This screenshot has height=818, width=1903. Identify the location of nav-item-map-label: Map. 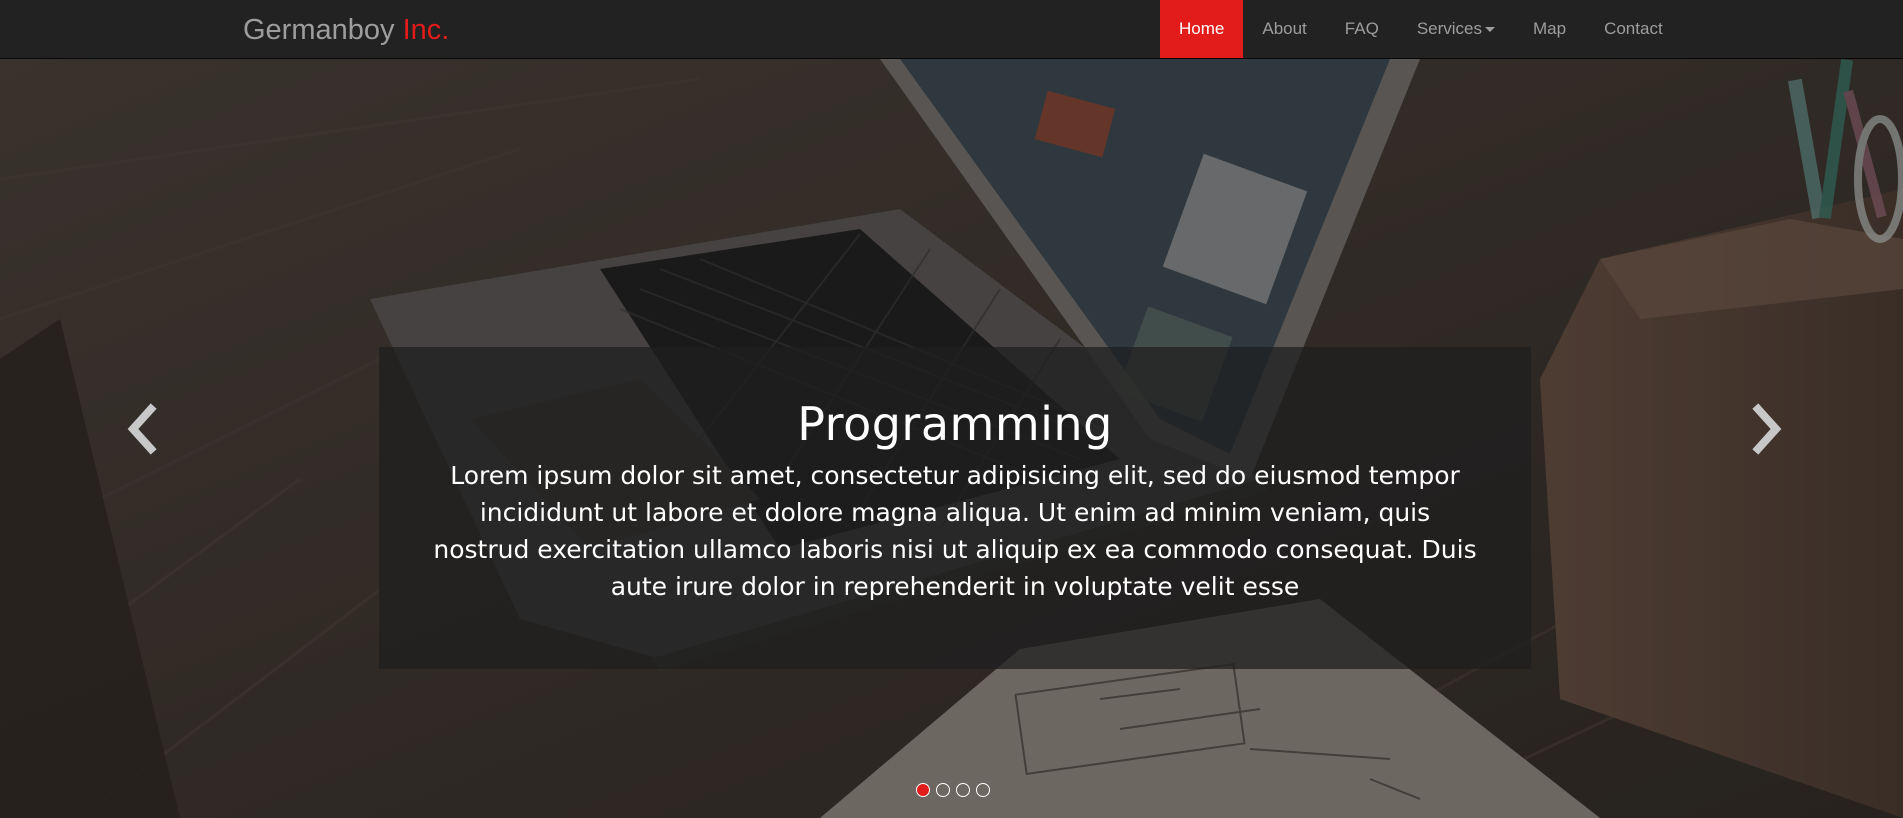
(1550, 28).